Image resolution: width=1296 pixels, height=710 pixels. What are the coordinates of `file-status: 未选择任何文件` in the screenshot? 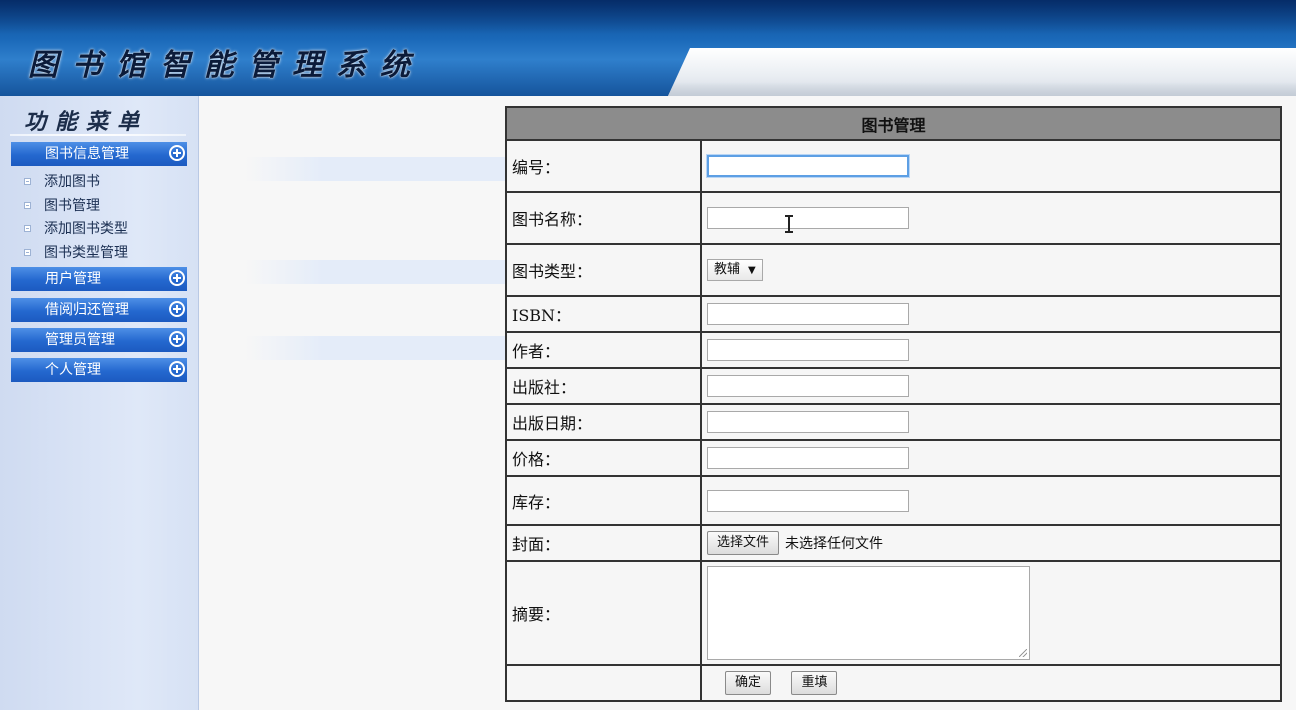 It's located at (834, 544).